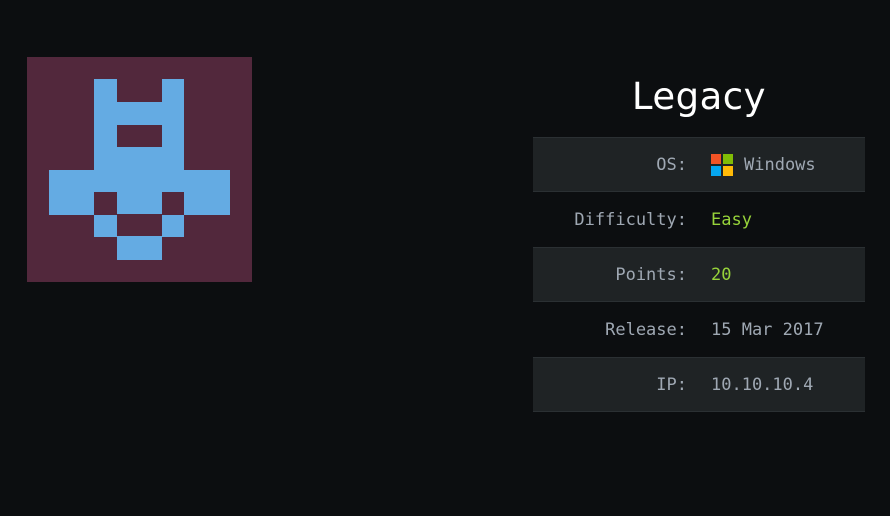 The image size is (890, 516). What do you see at coordinates (651, 274) in the screenshot?
I see `detail-label: Points:` at bounding box center [651, 274].